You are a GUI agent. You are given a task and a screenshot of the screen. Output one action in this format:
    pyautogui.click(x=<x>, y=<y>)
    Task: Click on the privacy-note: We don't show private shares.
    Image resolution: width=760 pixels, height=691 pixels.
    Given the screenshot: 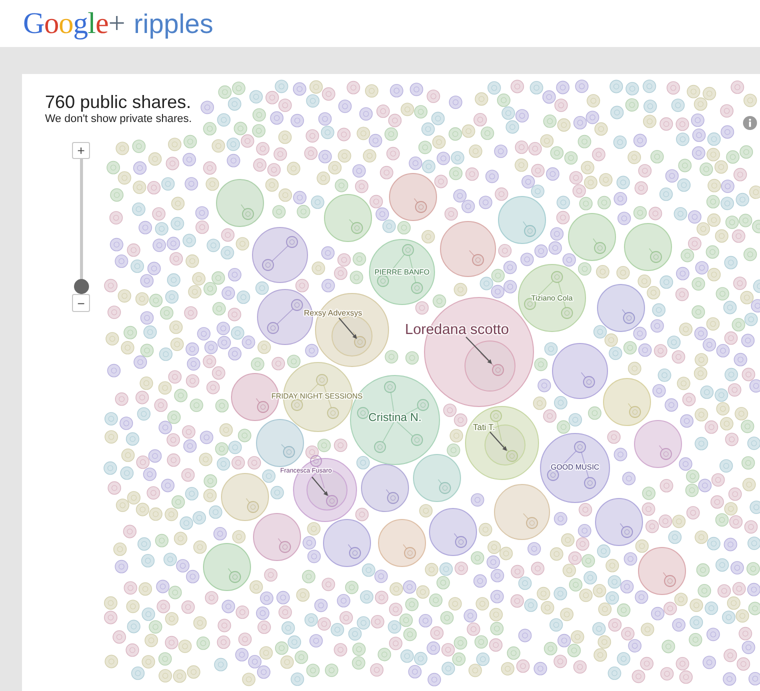 What is the action you would take?
    pyautogui.click(x=118, y=119)
    